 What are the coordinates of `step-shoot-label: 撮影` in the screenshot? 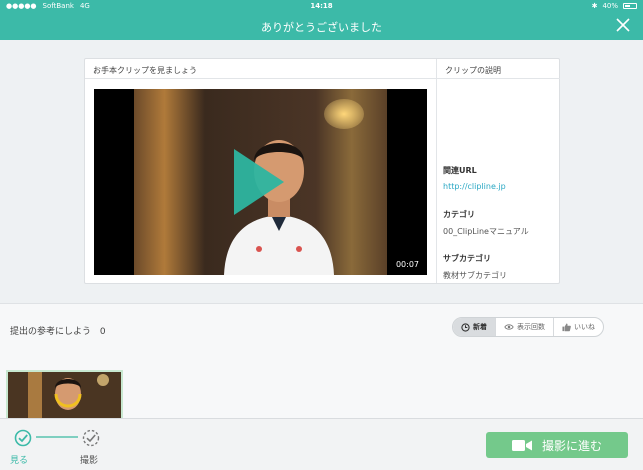 It's located at (89, 461).